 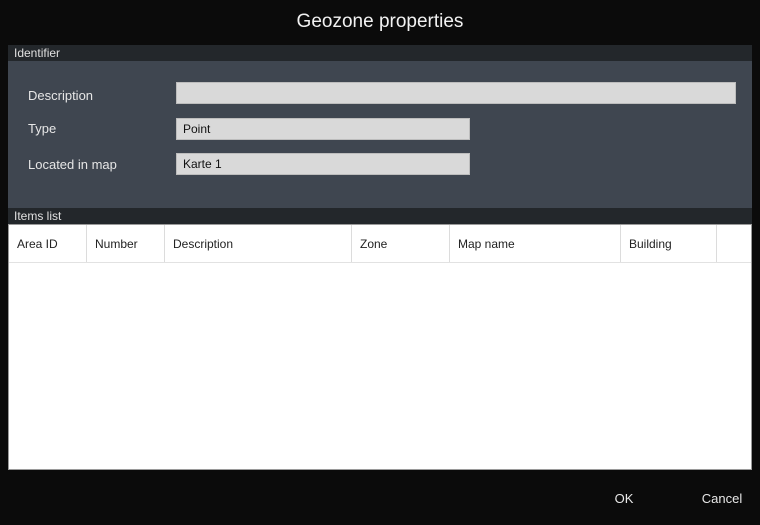 What do you see at coordinates (258, 243) in the screenshot?
I see `column-header-description: Description` at bounding box center [258, 243].